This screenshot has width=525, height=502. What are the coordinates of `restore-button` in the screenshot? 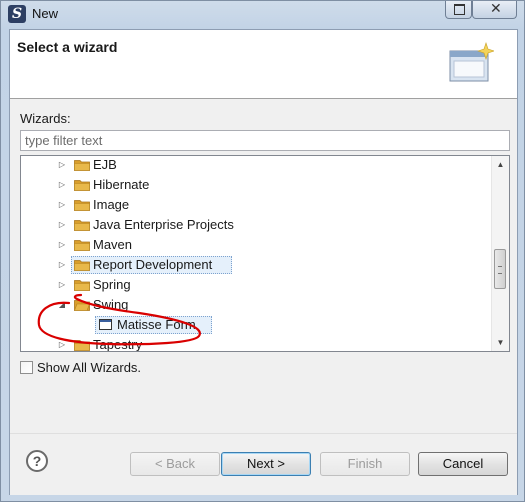 It's located at (458, 10).